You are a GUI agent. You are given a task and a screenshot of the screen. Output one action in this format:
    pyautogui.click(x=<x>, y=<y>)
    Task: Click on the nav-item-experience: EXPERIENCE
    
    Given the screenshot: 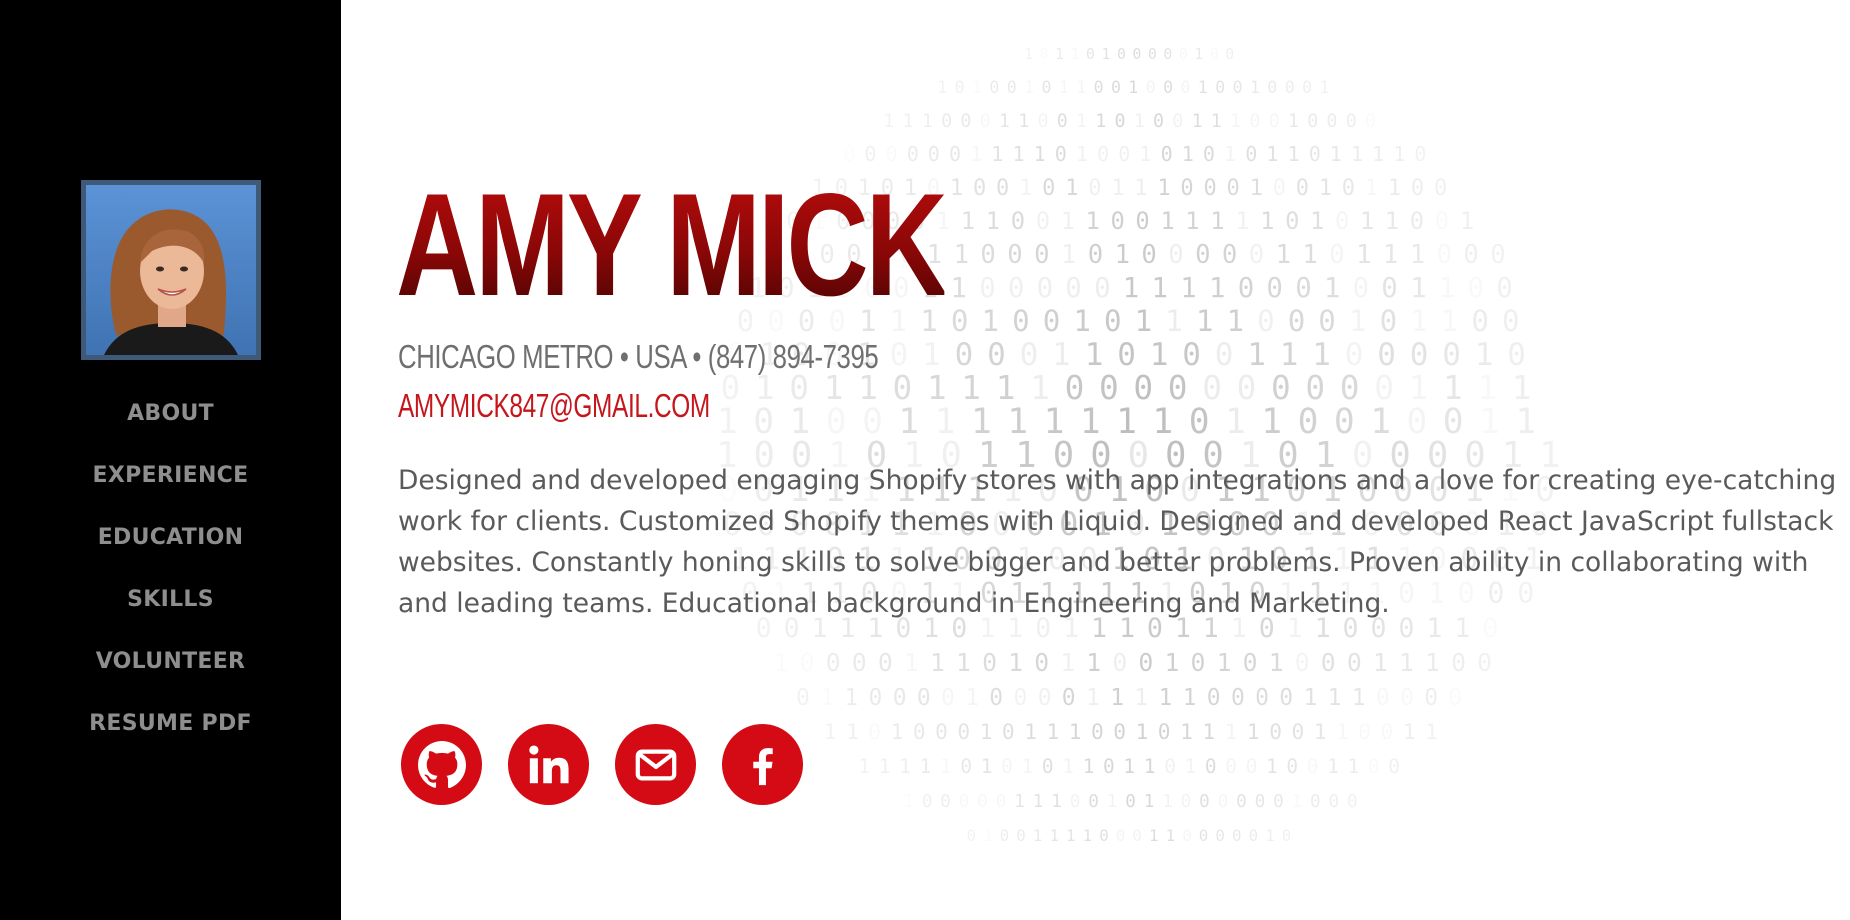 What is the action you would take?
    pyautogui.click(x=170, y=488)
    